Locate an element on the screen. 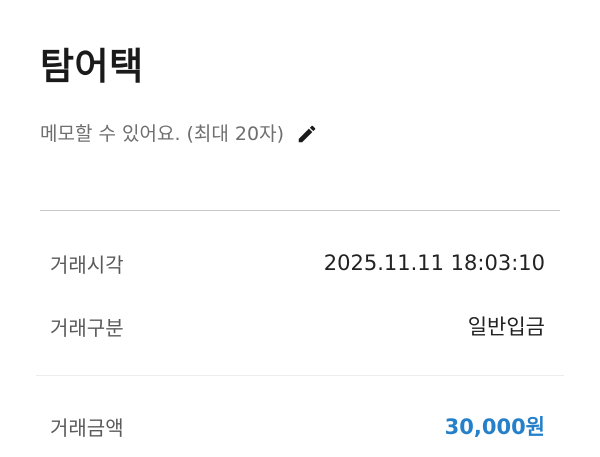  transaction-amount-label: 거래금액 is located at coordinates (87, 427).